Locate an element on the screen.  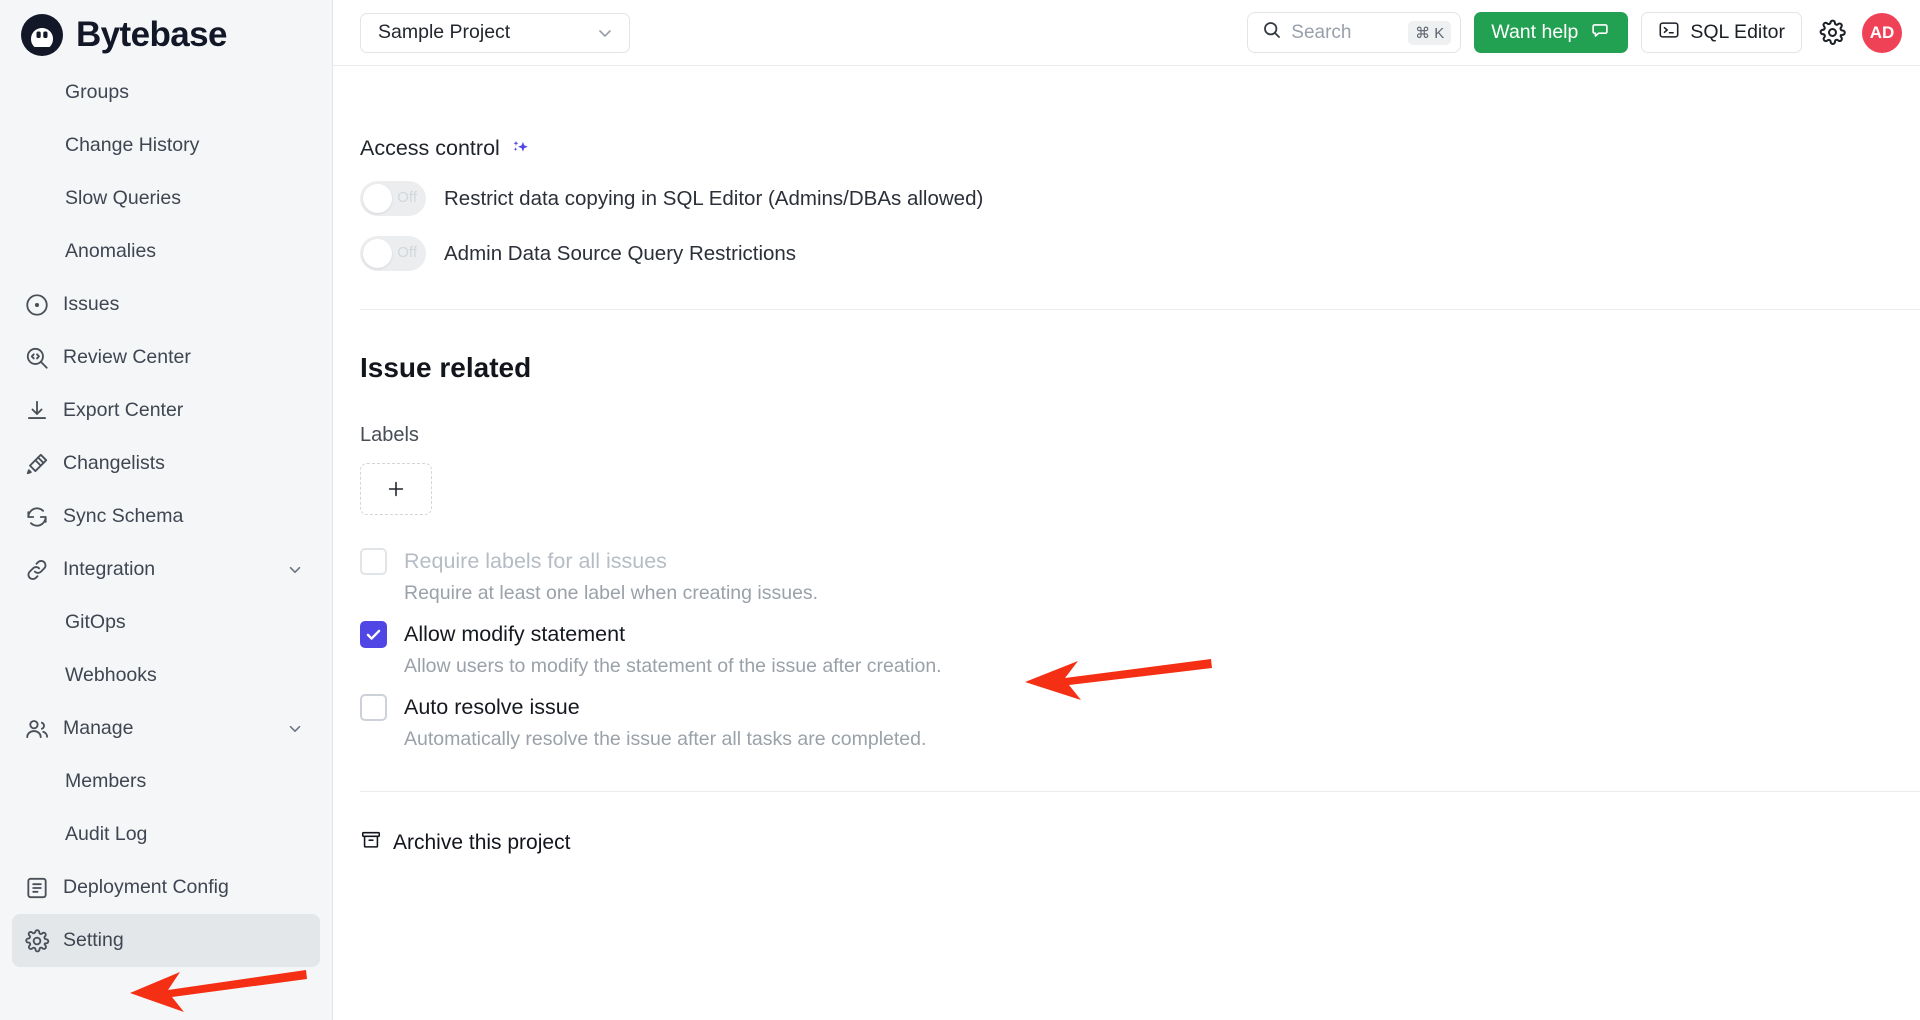
sidebar-item-label: Deployment Config is located at coordinates (146, 887).